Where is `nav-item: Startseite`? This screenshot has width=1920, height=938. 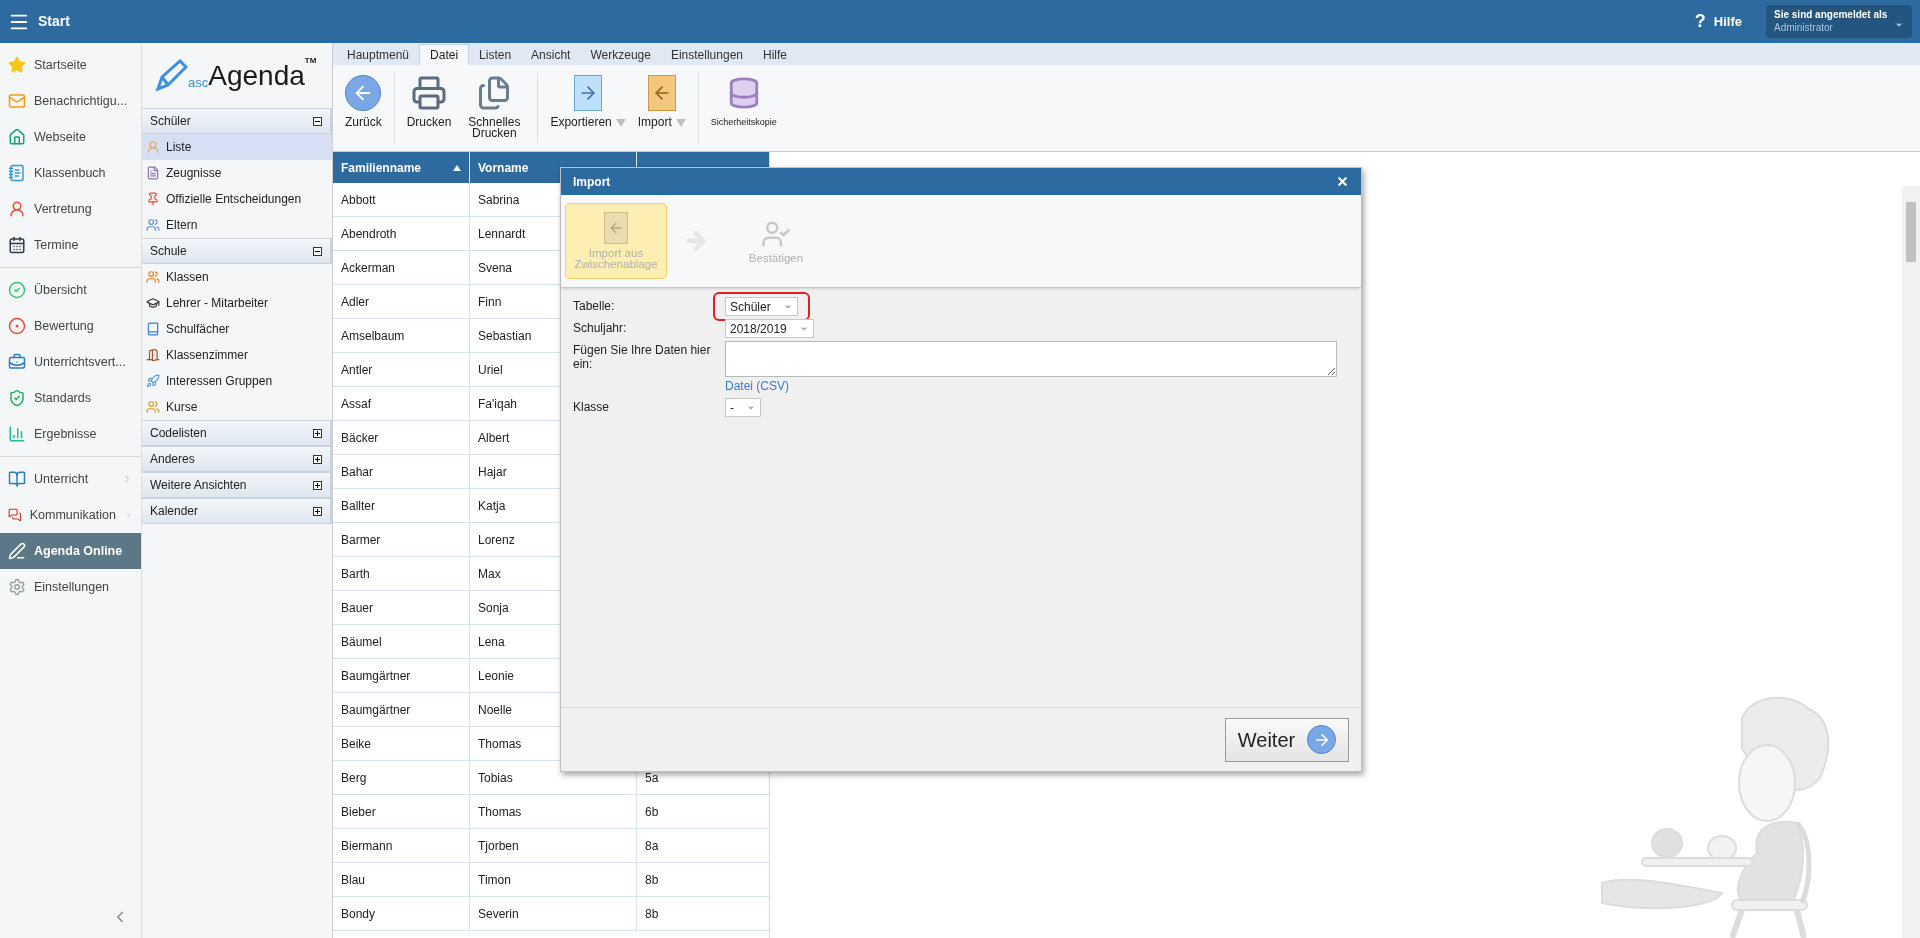 nav-item: Startseite is located at coordinates (70, 65).